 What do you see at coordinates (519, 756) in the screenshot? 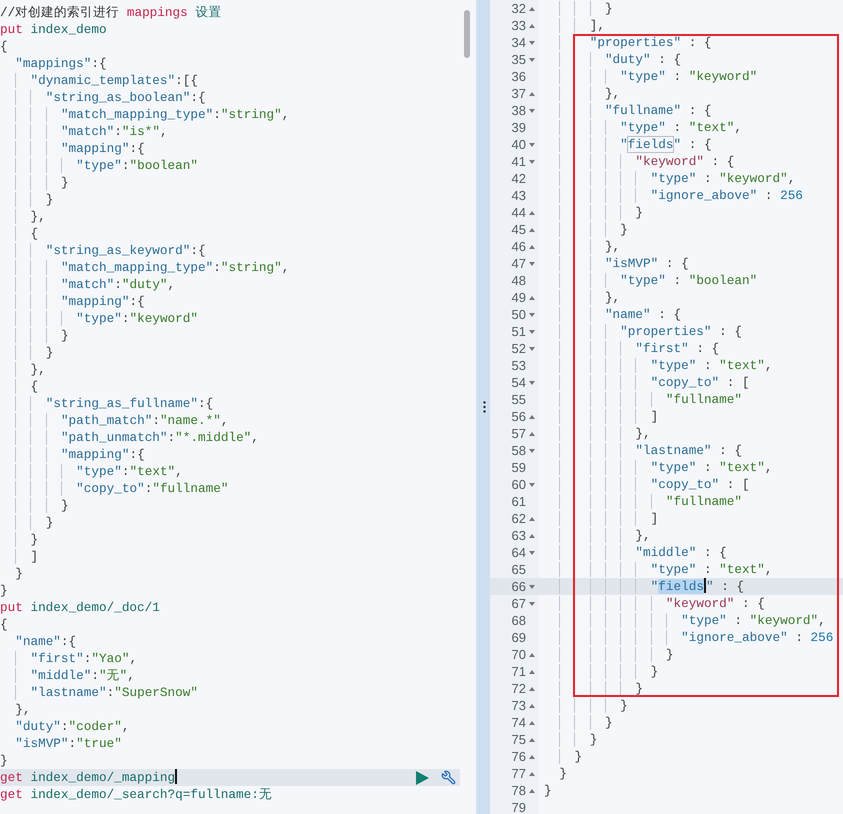
I see `line-number: 76` at bounding box center [519, 756].